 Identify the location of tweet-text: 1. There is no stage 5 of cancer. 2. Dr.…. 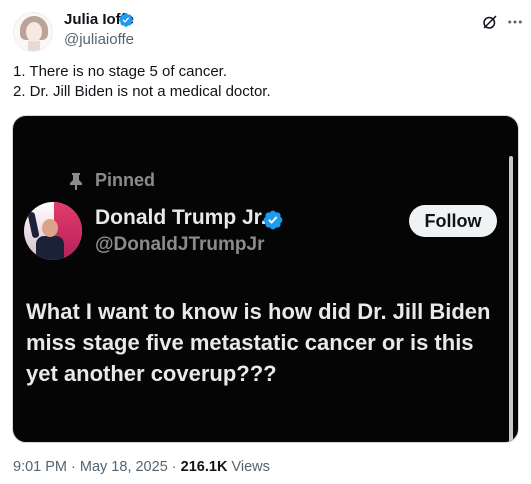
(265, 82).